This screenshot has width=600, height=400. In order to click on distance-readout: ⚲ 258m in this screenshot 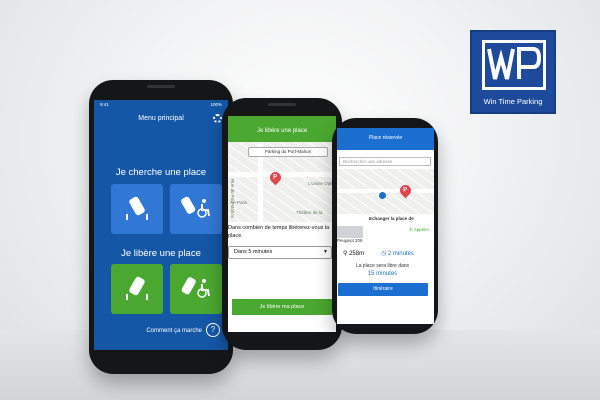, I will do `click(353, 253)`.